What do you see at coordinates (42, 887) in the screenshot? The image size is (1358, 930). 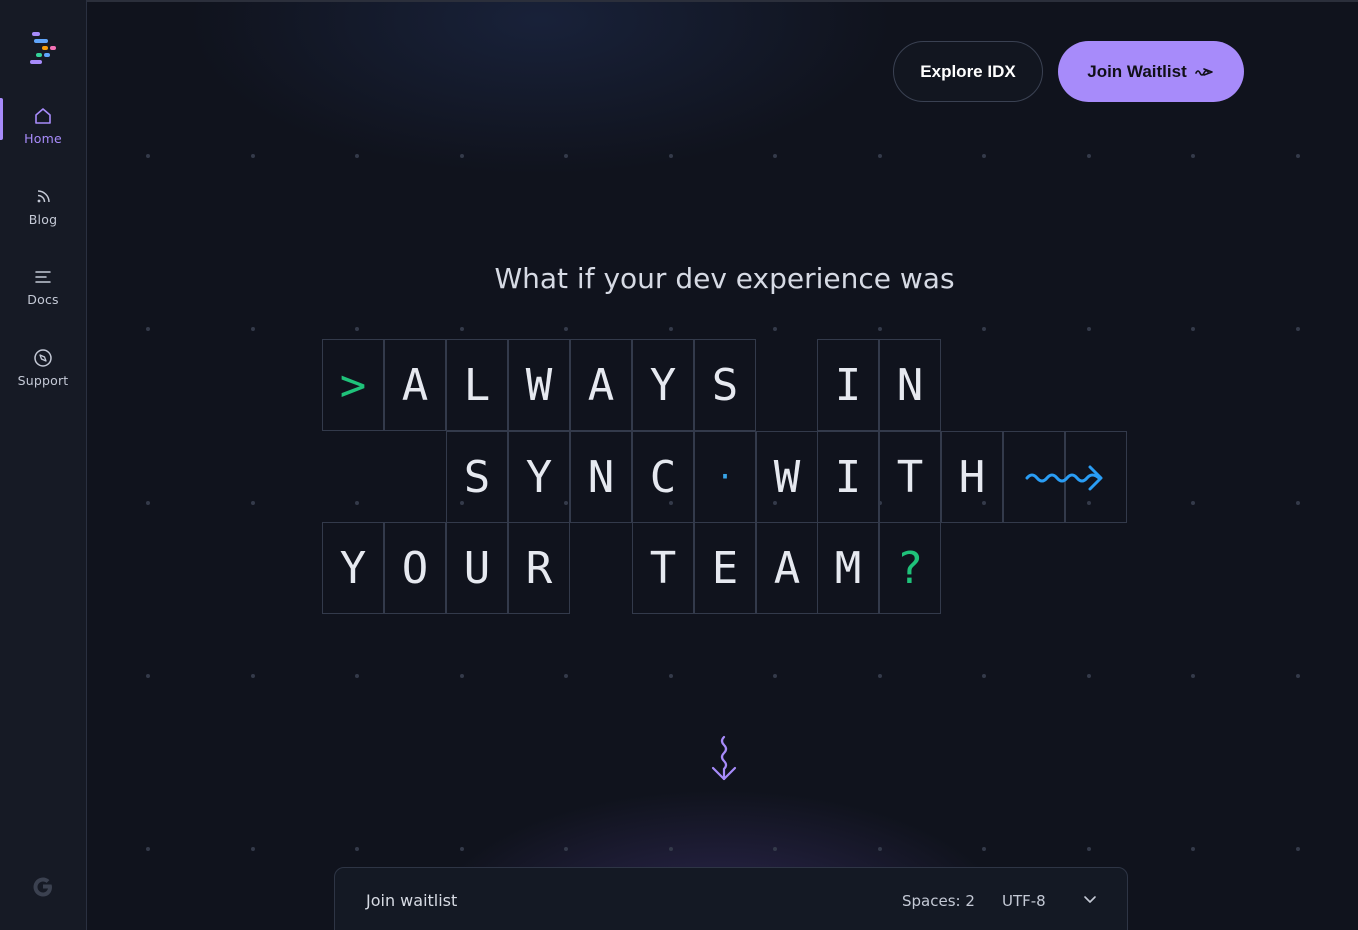 I see `google-logo-icon` at bounding box center [42, 887].